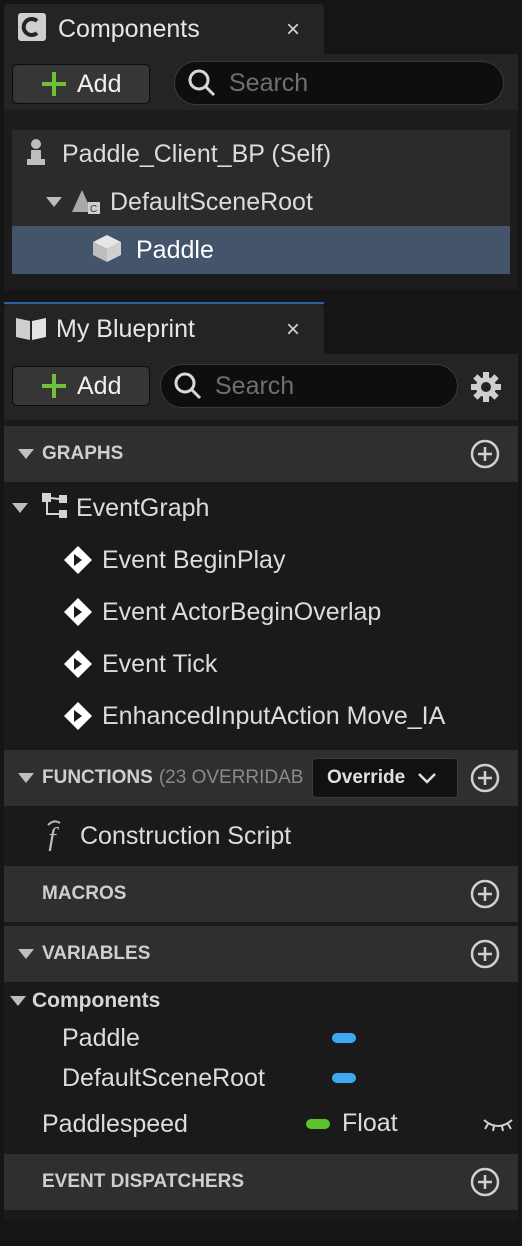 Image resolution: width=522 pixels, height=1246 pixels. I want to click on variable-item-defaultsceneroot: DefaultSceneRoot, so click(261, 1078).